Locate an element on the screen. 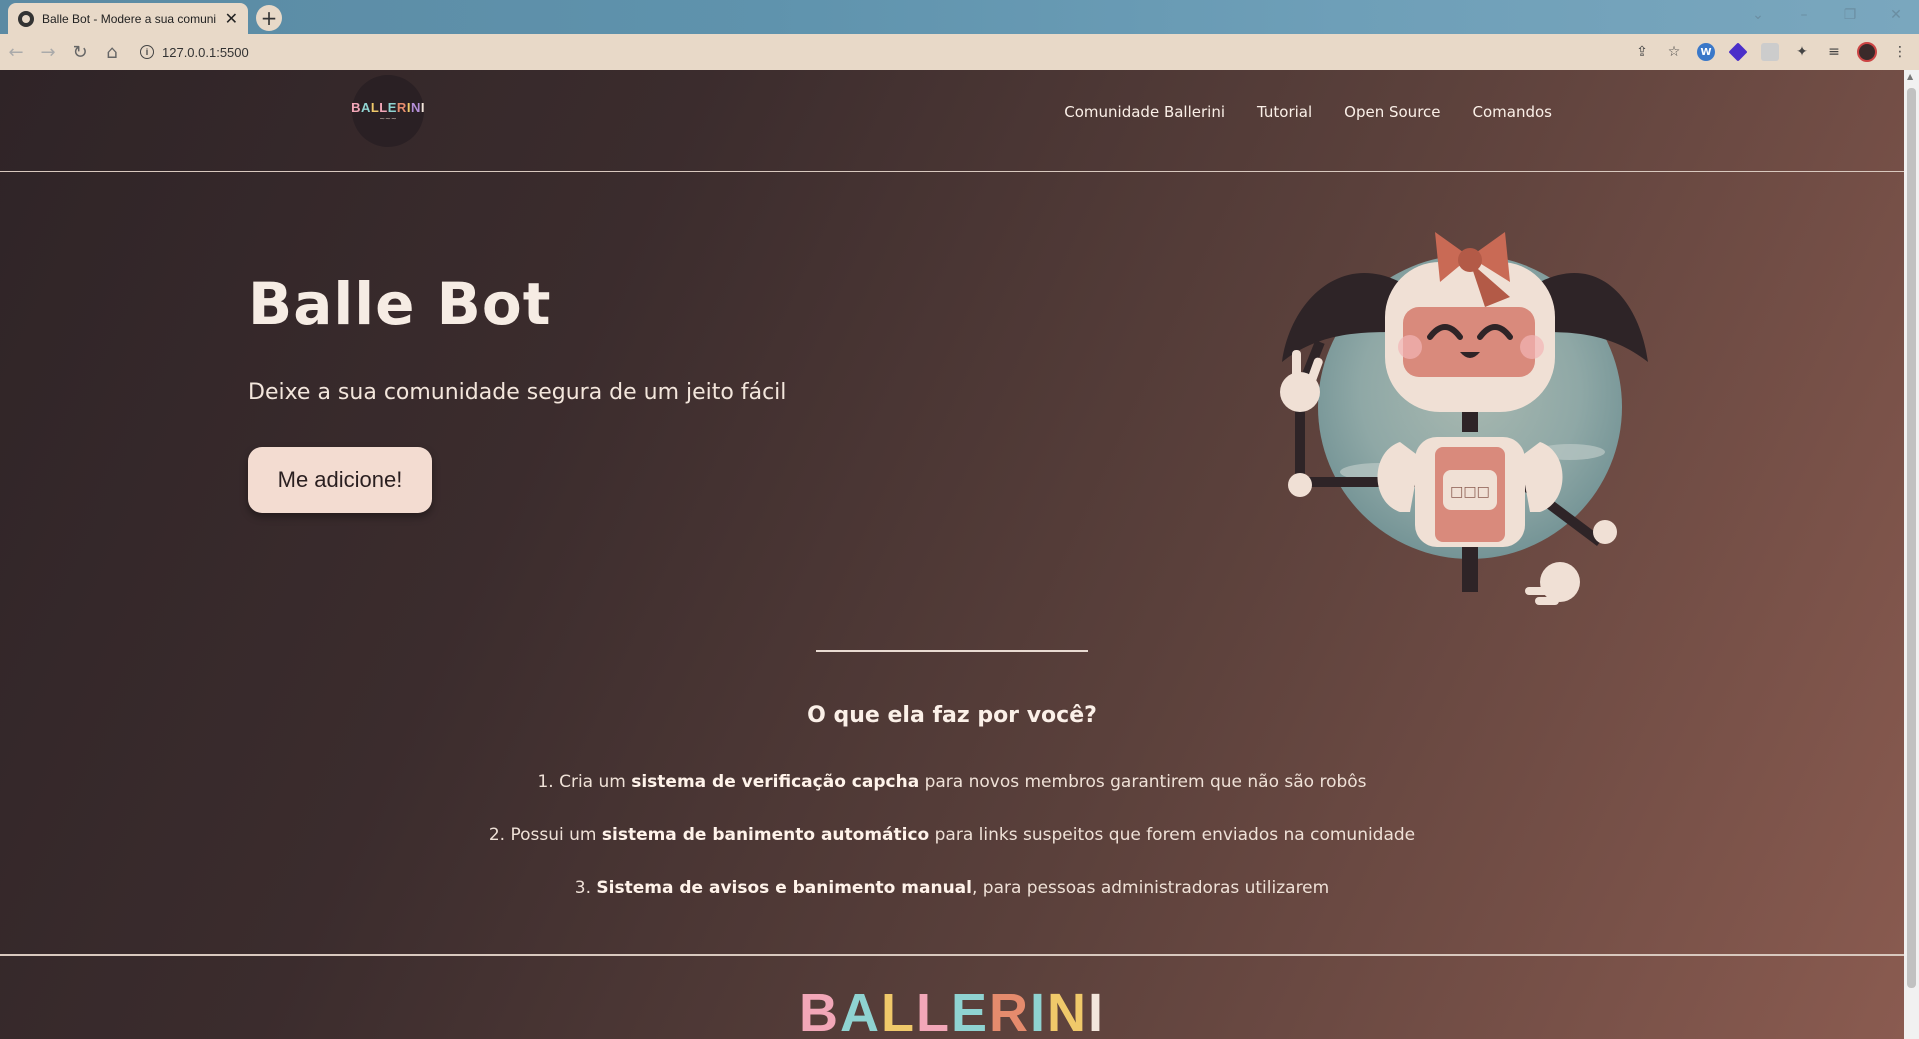 This screenshot has height=1039, width=1919. profile-avatar-icon is located at coordinates (1867, 52).